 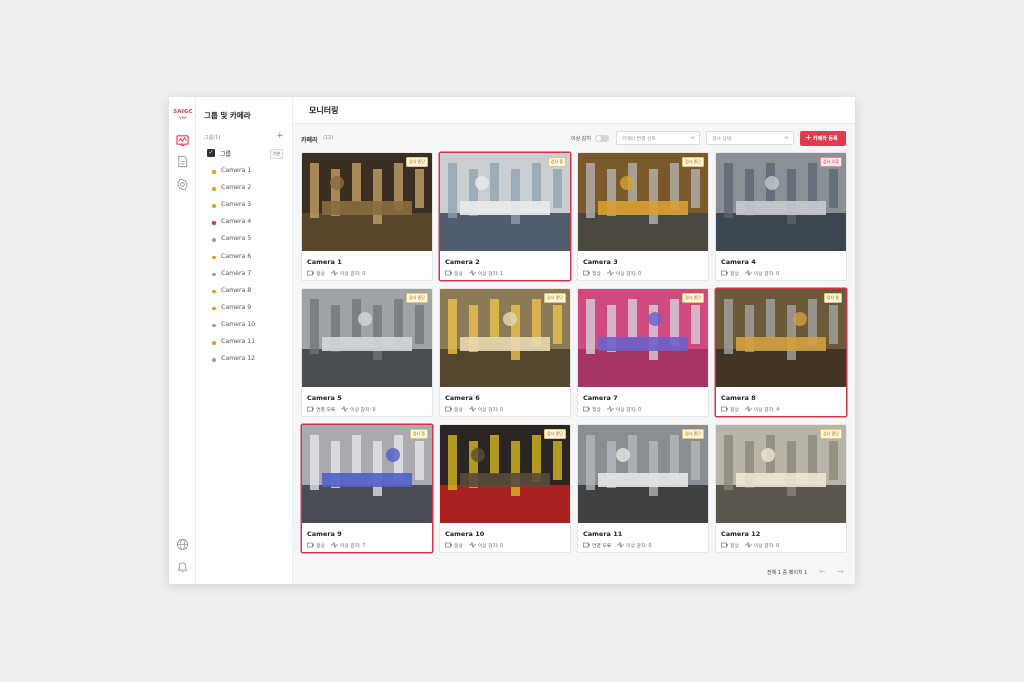 I want to click on camera-card: 검사 중단 Camera 6 정상 이상 감지: 0, so click(x=505, y=352).